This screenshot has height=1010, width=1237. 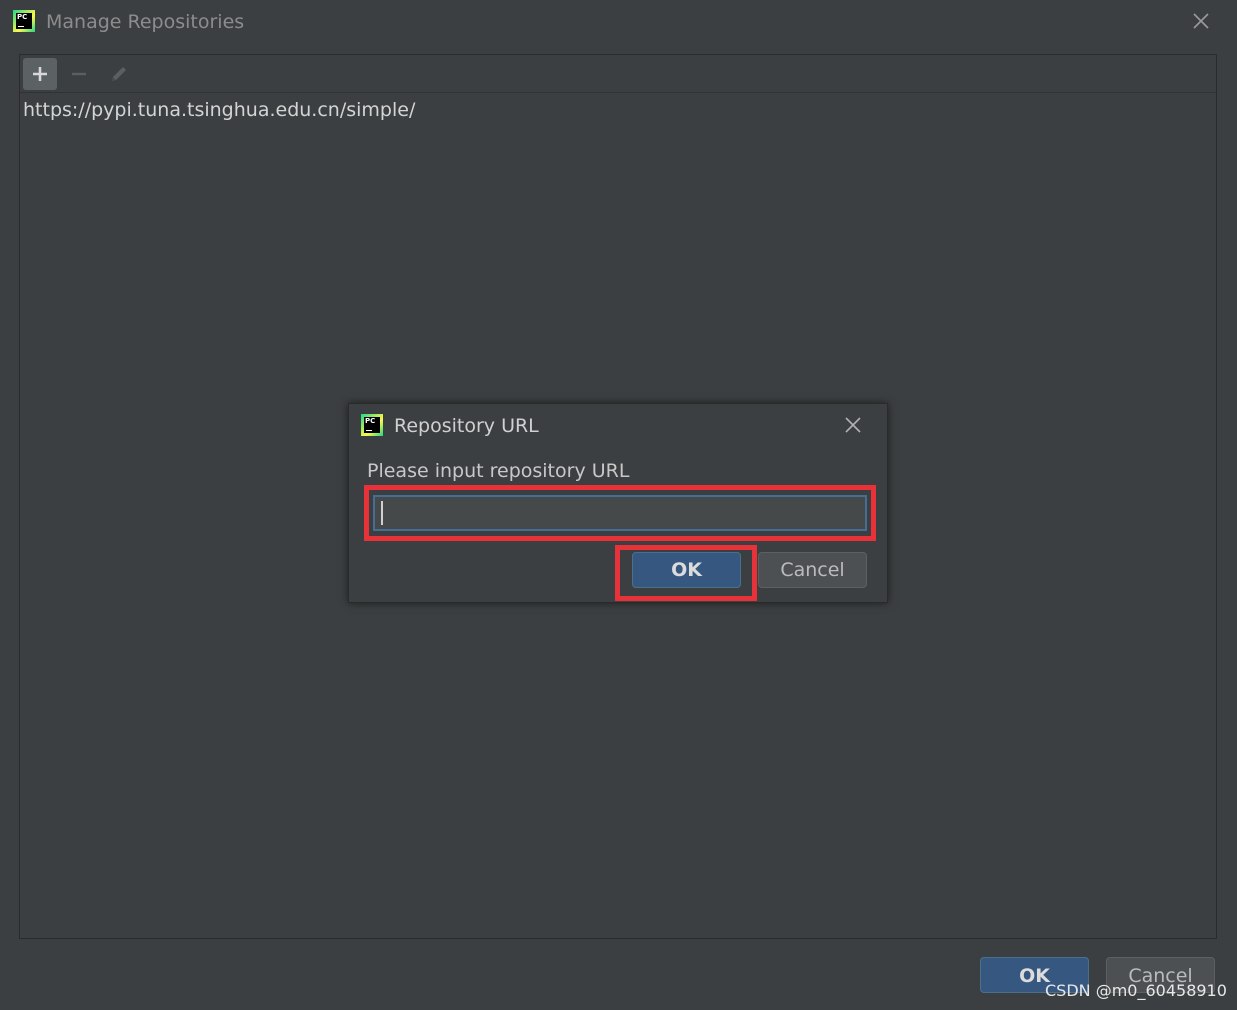 I want to click on edit-repository-button, so click(x=119, y=74).